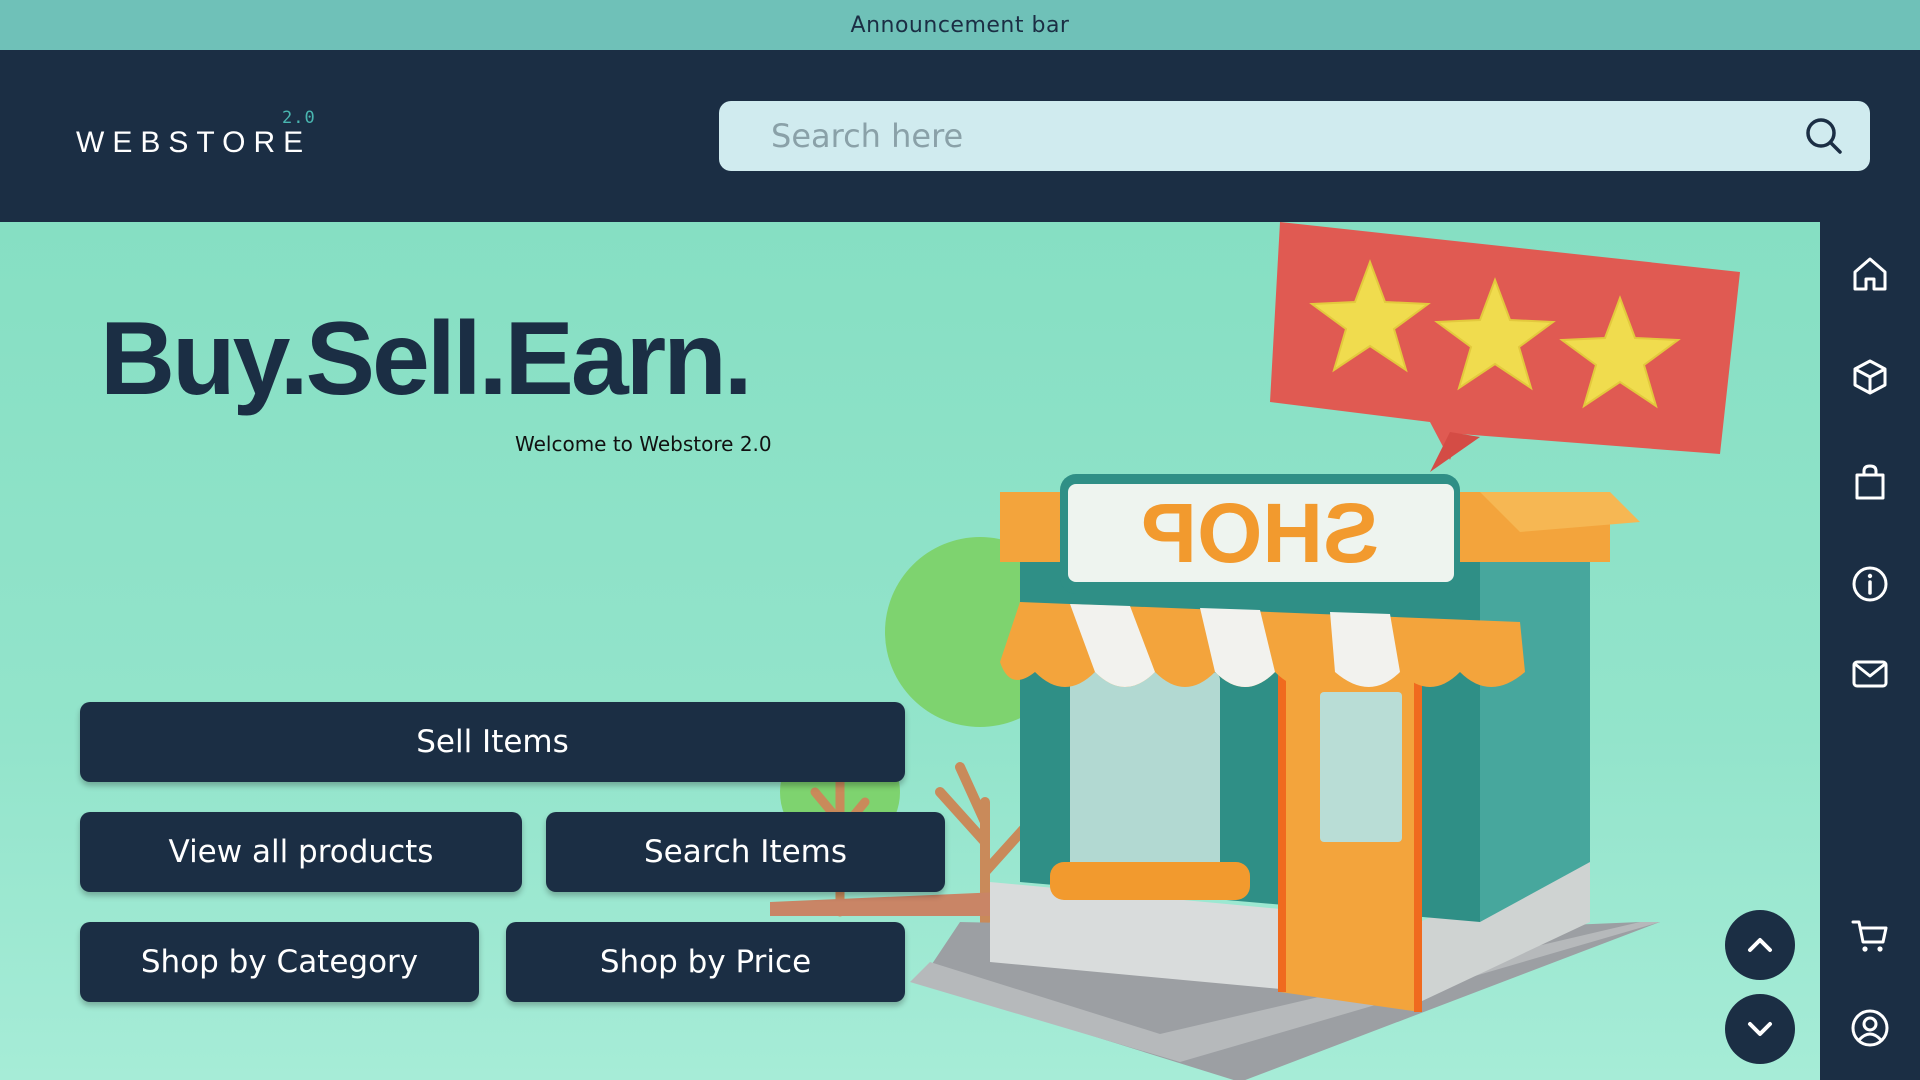 This screenshot has height=1080, width=1920. I want to click on rating-badge-illustration, so click(1505, 347).